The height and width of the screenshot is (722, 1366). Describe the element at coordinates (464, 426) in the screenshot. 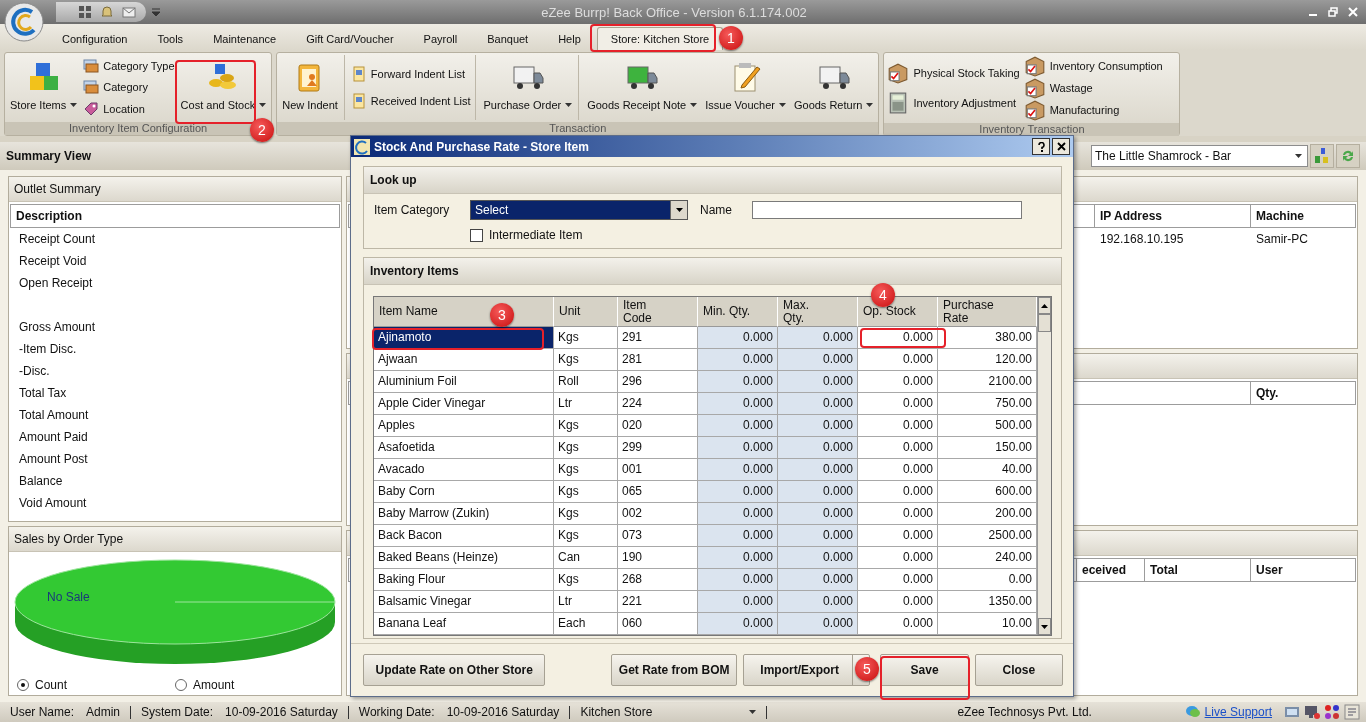

I see `table-cell: Apples` at that location.